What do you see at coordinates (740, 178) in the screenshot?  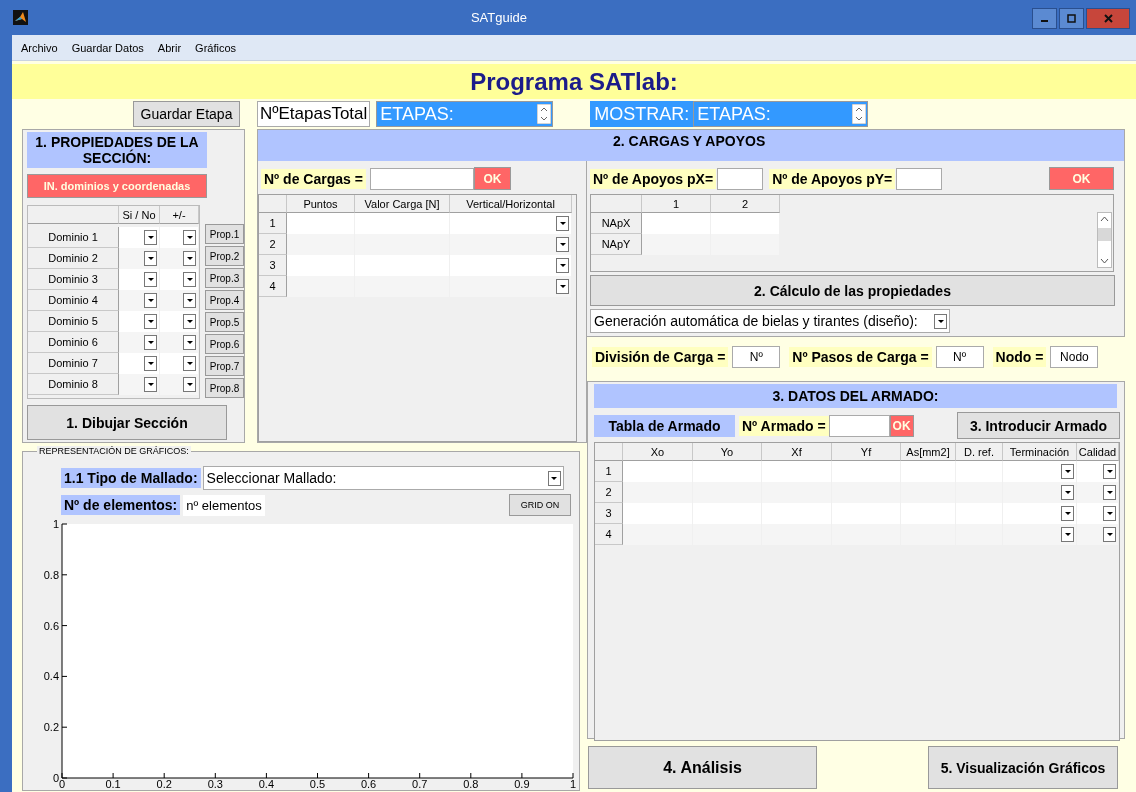 I see `supports-x-field` at bounding box center [740, 178].